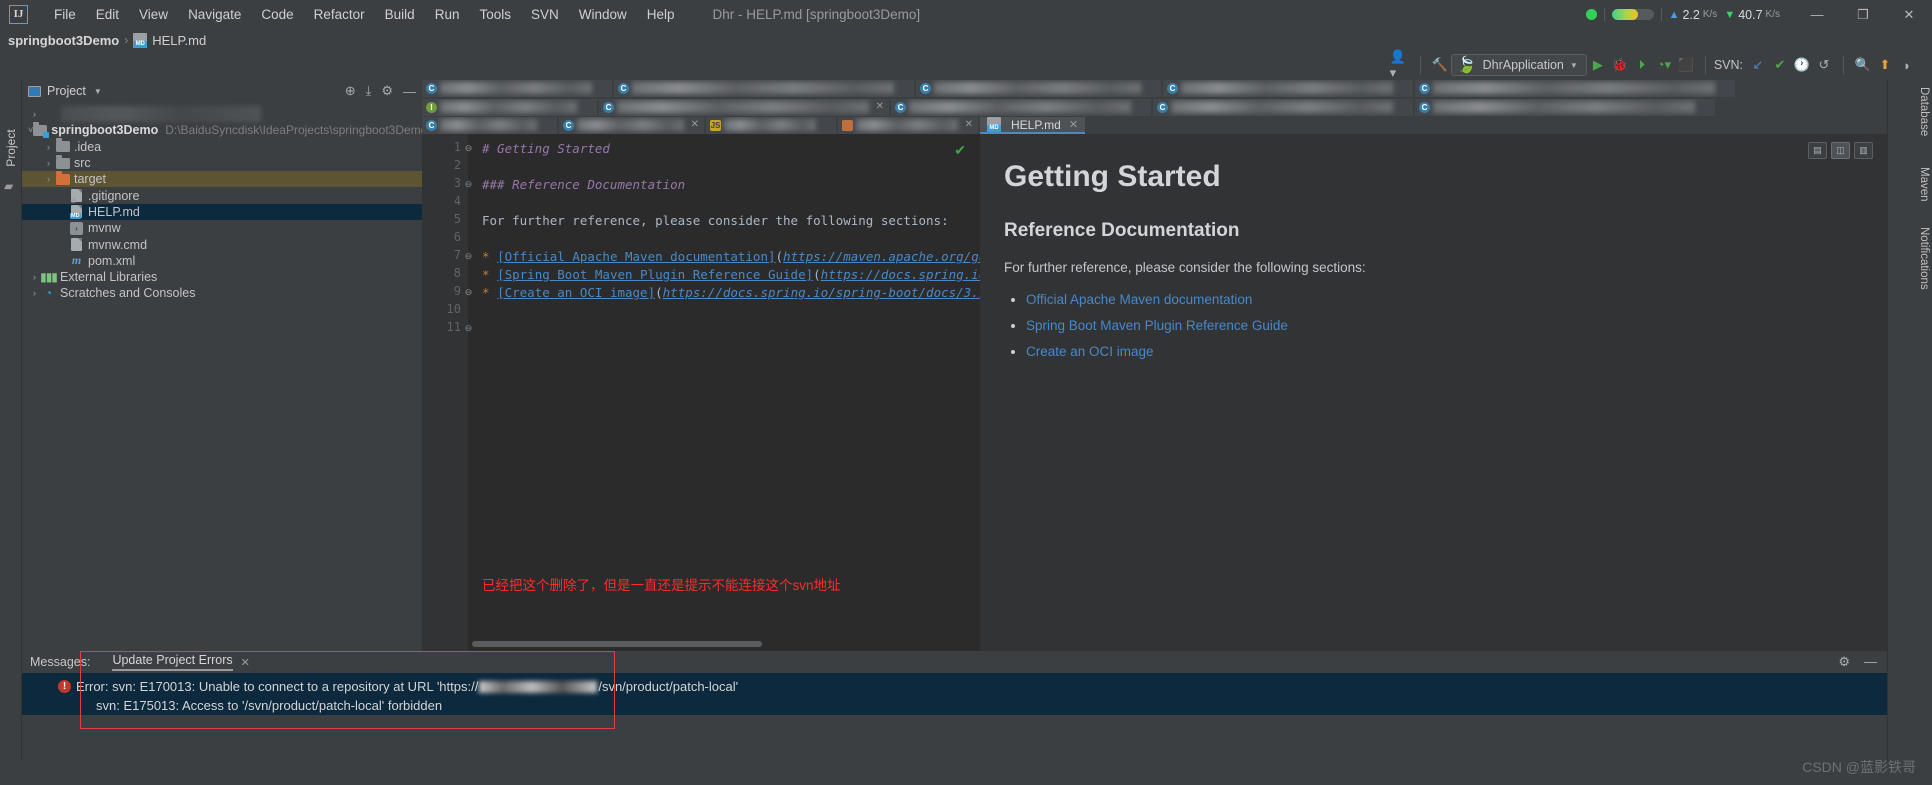 The height and width of the screenshot is (785, 1932). What do you see at coordinates (1840, 150) in the screenshot?
I see `show-editor-and-preview-icon: ◫` at bounding box center [1840, 150].